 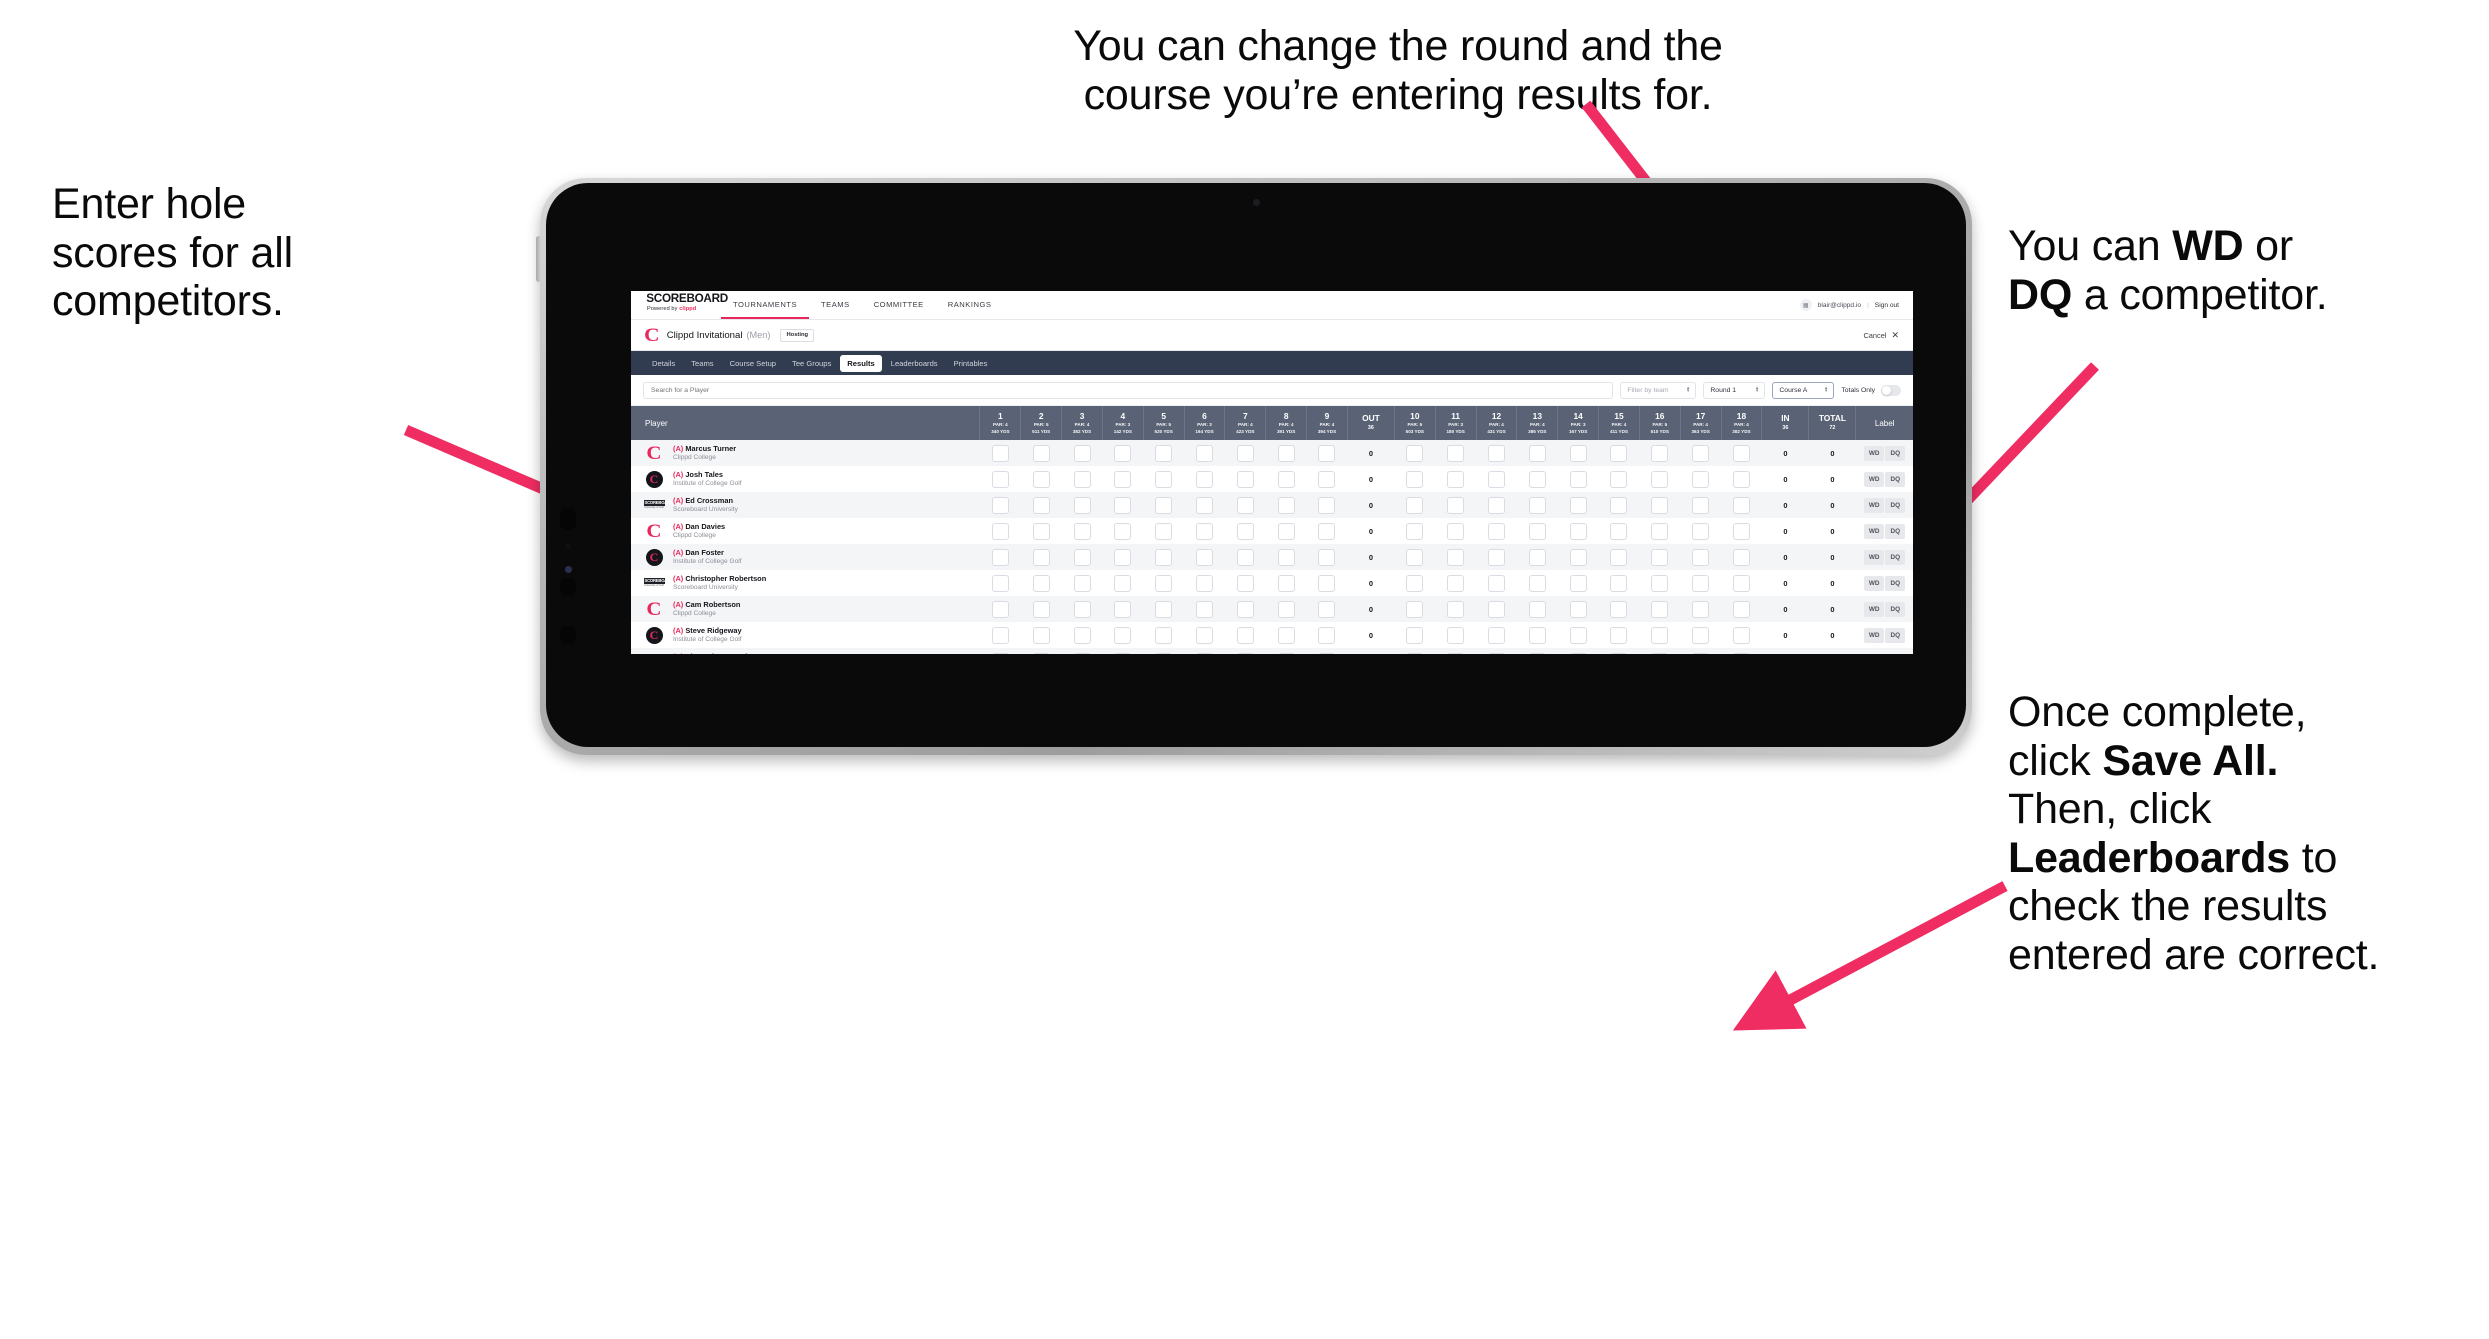 What do you see at coordinates (538, 259) in the screenshot?
I see `power-button` at bounding box center [538, 259].